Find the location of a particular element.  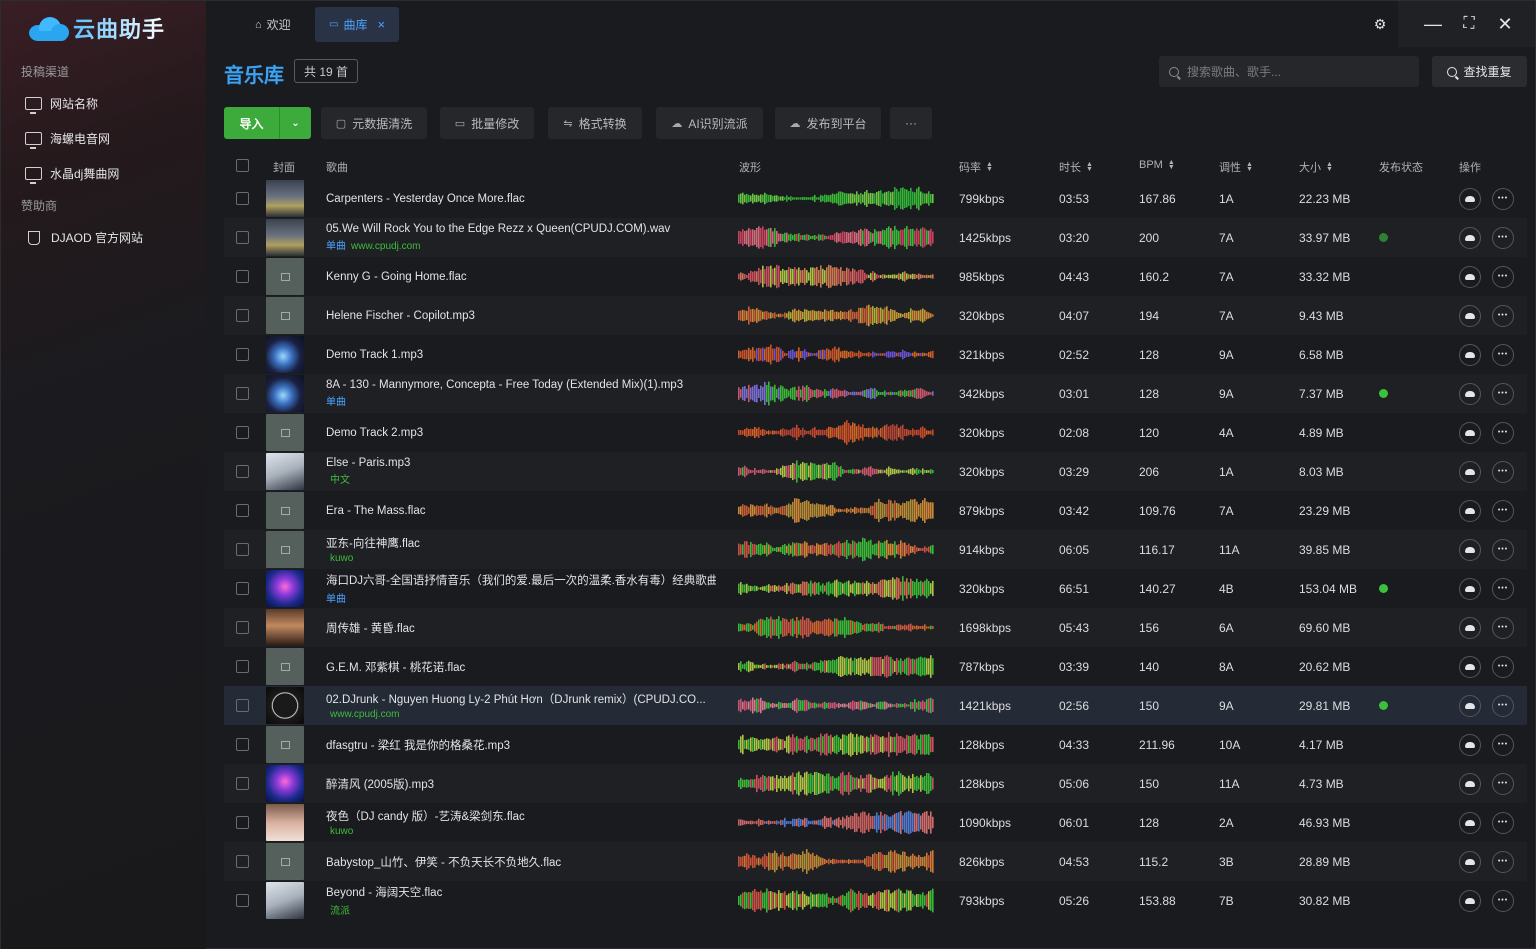

maximize-button: ⛶ is located at coordinates (1469, 24).